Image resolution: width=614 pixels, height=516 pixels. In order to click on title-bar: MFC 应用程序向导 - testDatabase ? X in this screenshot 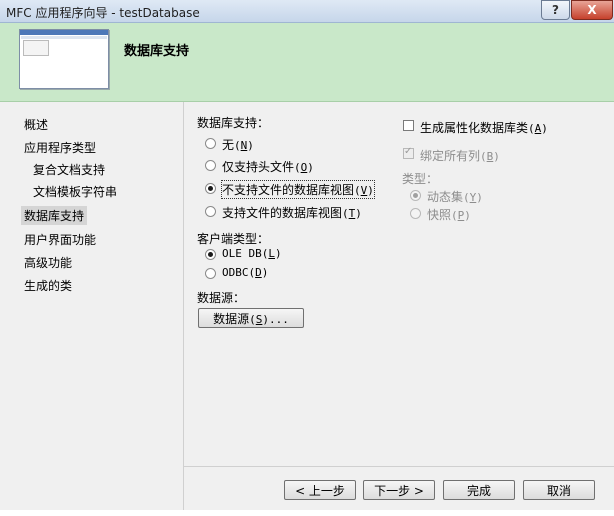, I will do `click(307, 11)`.